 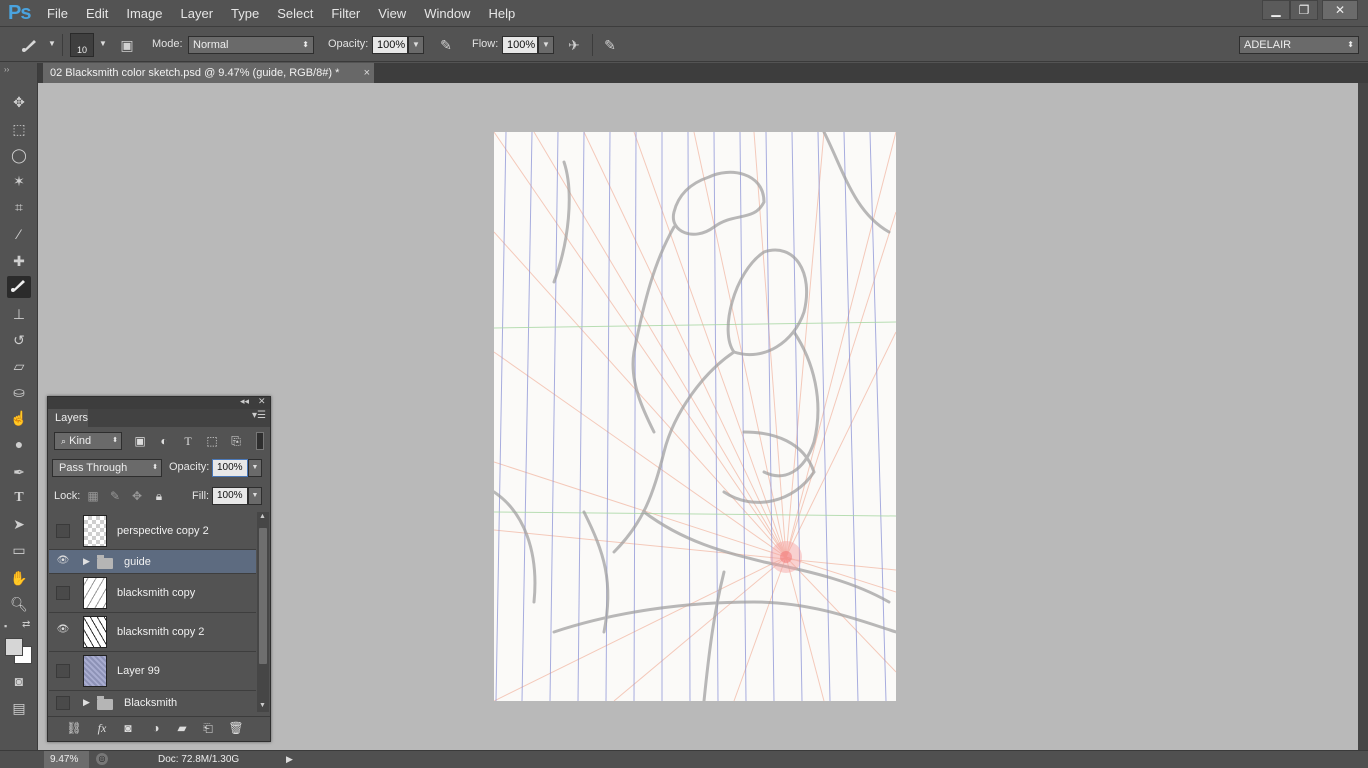 What do you see at coordinates (289, 759) in the screenshot?
I see `status-menu-arrow-icon: ▶` at bounding box center [289, 759].